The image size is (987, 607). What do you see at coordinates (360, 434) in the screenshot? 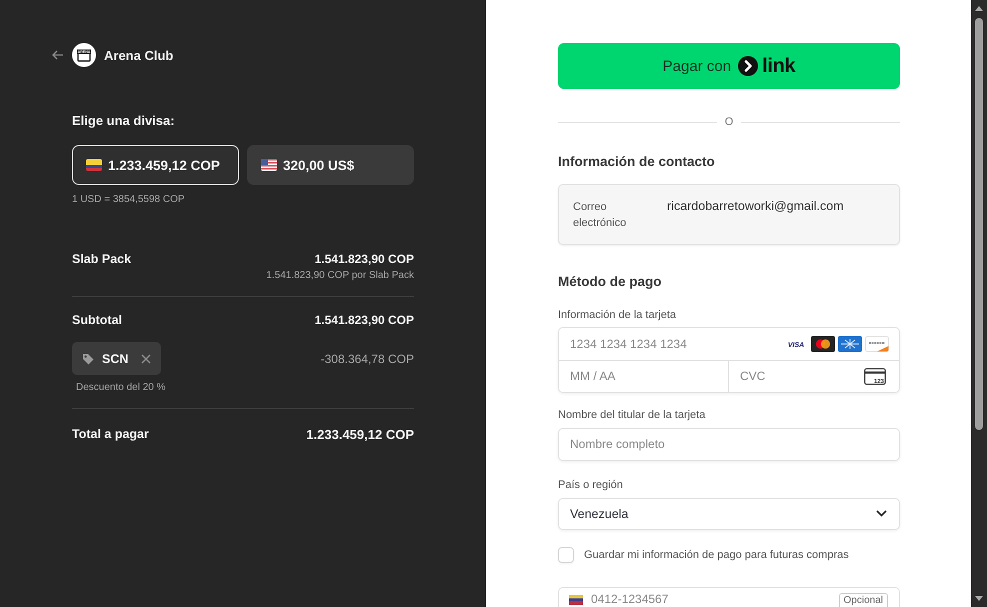
I see `total-value: 1.233.459,12 COP` at bounding box center [360, 434].